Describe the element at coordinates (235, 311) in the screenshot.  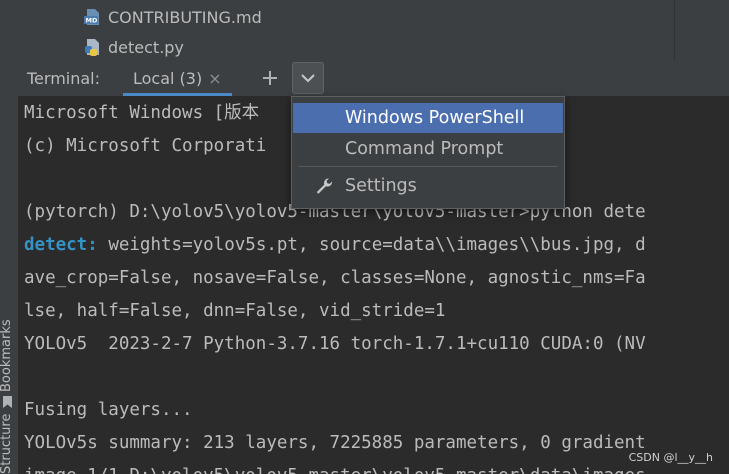
I see `console-line: lse, half=False, dnn=False, vid_stride=1` at that location.